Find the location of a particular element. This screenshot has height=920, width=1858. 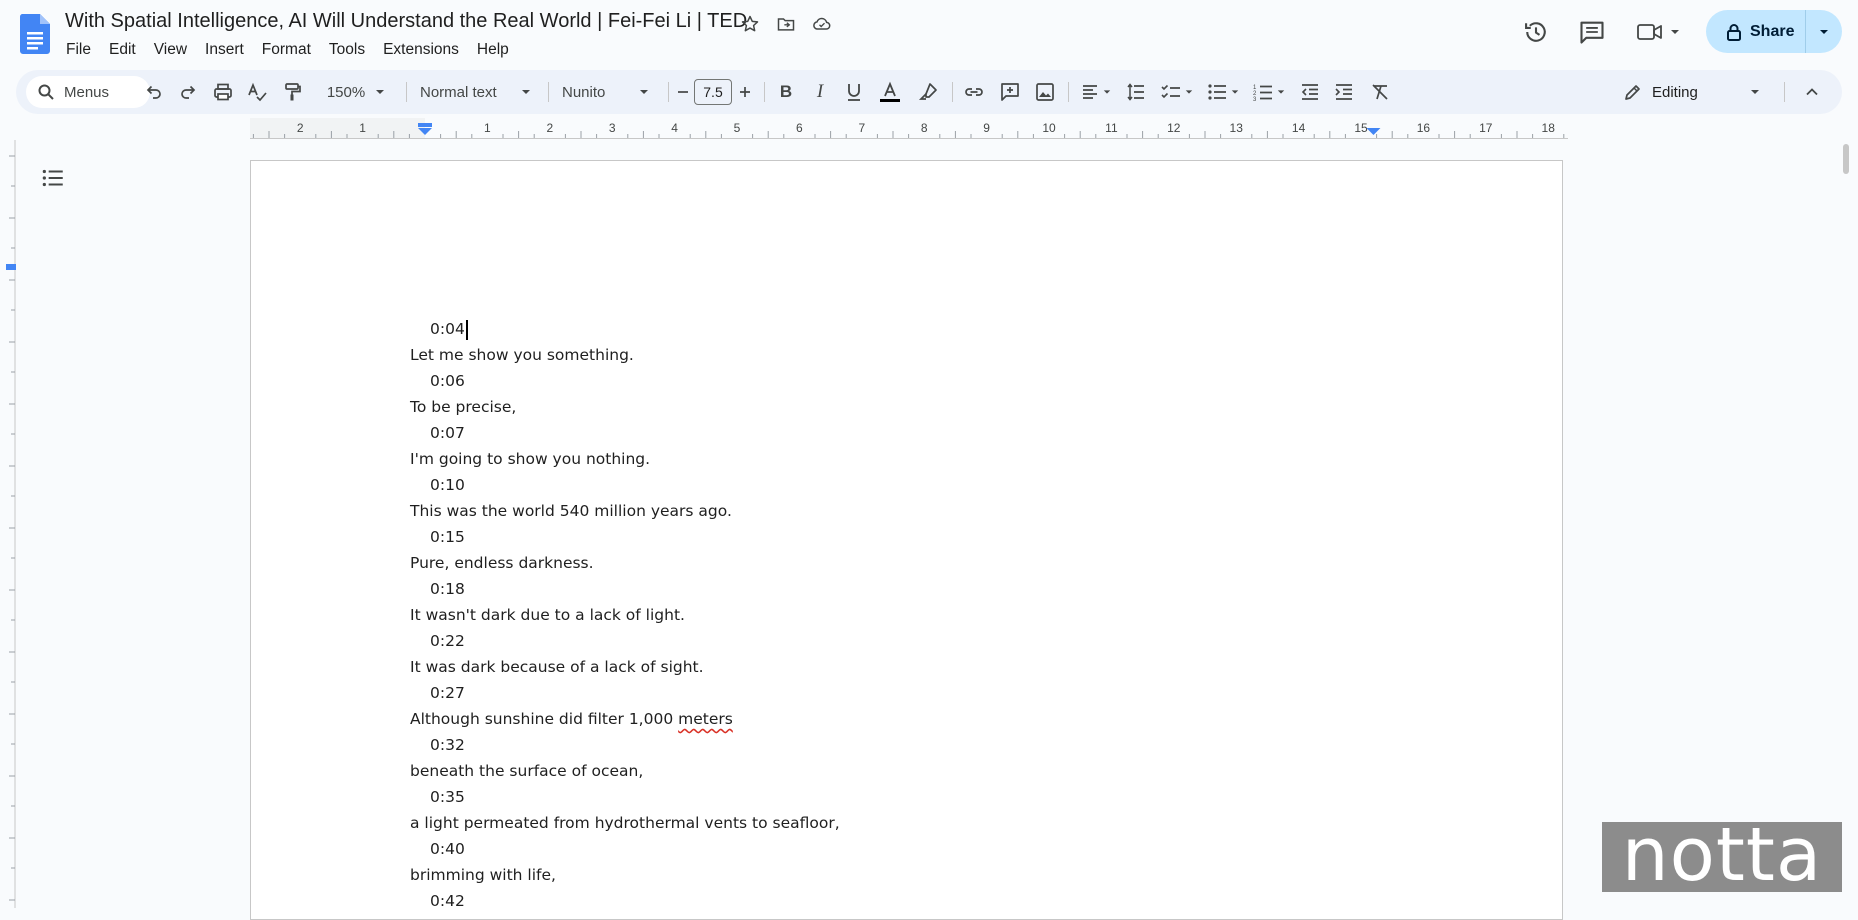

comments-icon is located at coordinates (1592, 32).